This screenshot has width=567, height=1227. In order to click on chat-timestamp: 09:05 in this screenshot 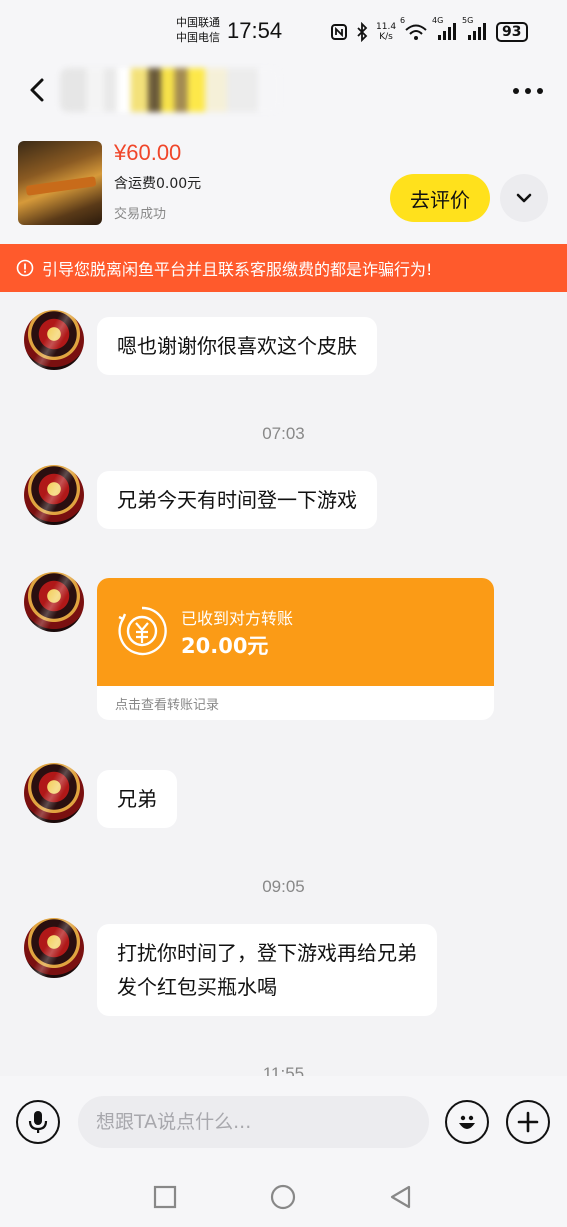, I will do `click(283, 886)`.